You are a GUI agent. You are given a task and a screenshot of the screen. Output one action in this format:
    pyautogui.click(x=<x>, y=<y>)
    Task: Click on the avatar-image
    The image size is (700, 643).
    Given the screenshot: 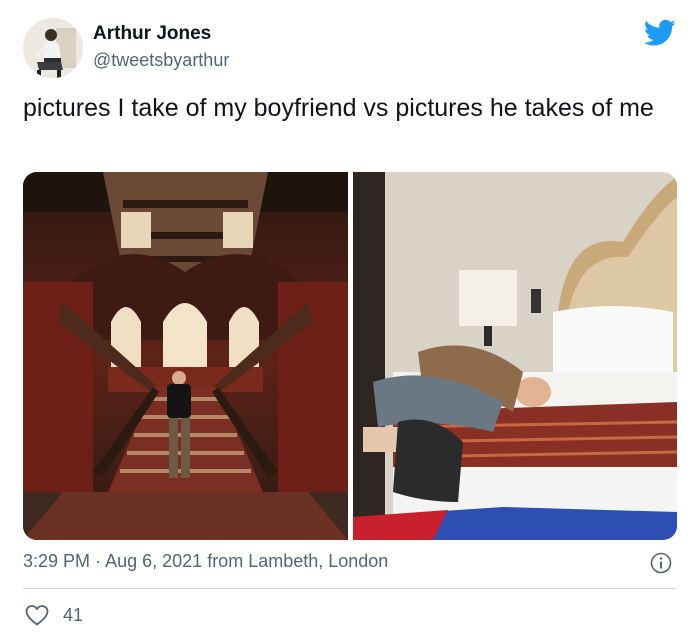 What is the action you would take?
    pyautogui.click(x=53, y=48)
    